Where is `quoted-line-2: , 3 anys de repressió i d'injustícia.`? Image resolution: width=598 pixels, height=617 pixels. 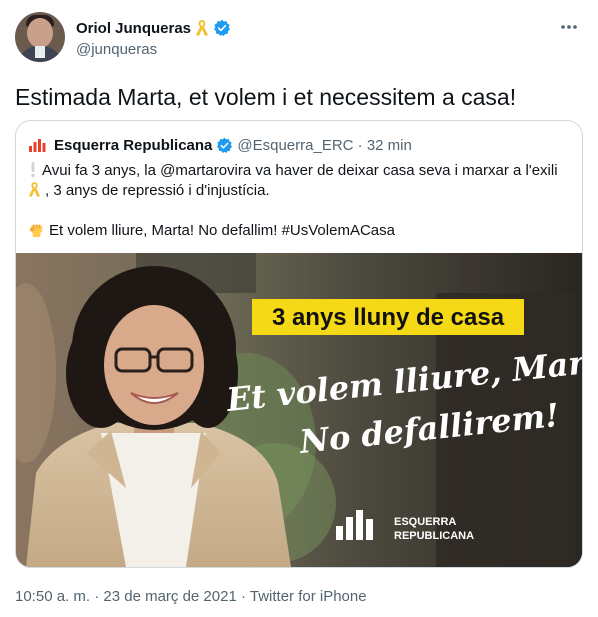 quoted-line-2: , 3 anys de repressió i d'injustícia. is located at coordinates (298, 191).